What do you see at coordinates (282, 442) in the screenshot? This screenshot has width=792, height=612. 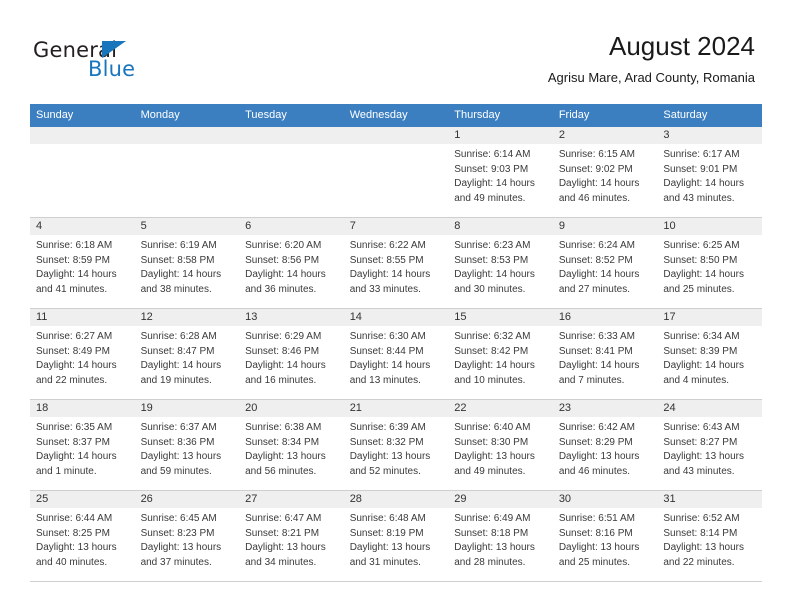 I see `sunset-text: Sunset: 8:34 PM` at bounding box center [282, 442].